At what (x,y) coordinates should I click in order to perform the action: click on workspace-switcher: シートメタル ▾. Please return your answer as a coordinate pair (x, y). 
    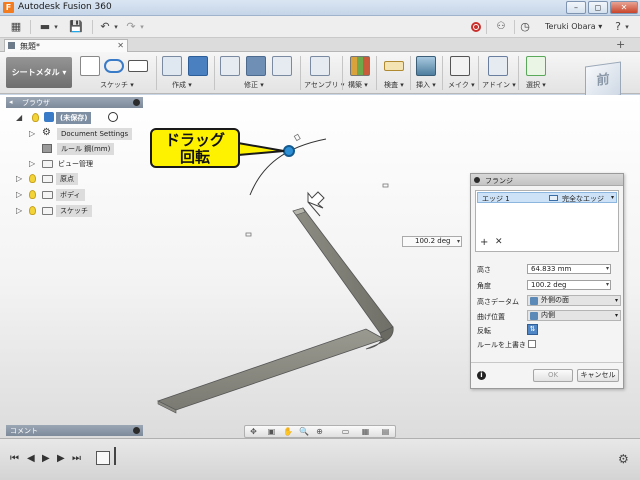
    Looking at the image, I should click on (39, 72).